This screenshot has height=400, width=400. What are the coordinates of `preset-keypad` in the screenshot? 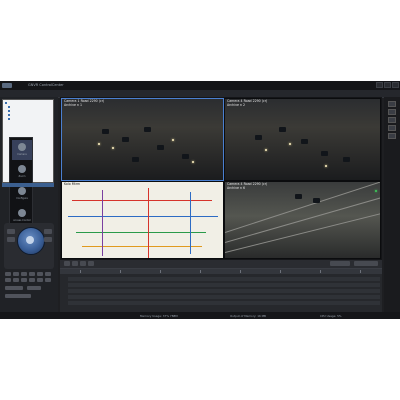 It's located at (29, 292).